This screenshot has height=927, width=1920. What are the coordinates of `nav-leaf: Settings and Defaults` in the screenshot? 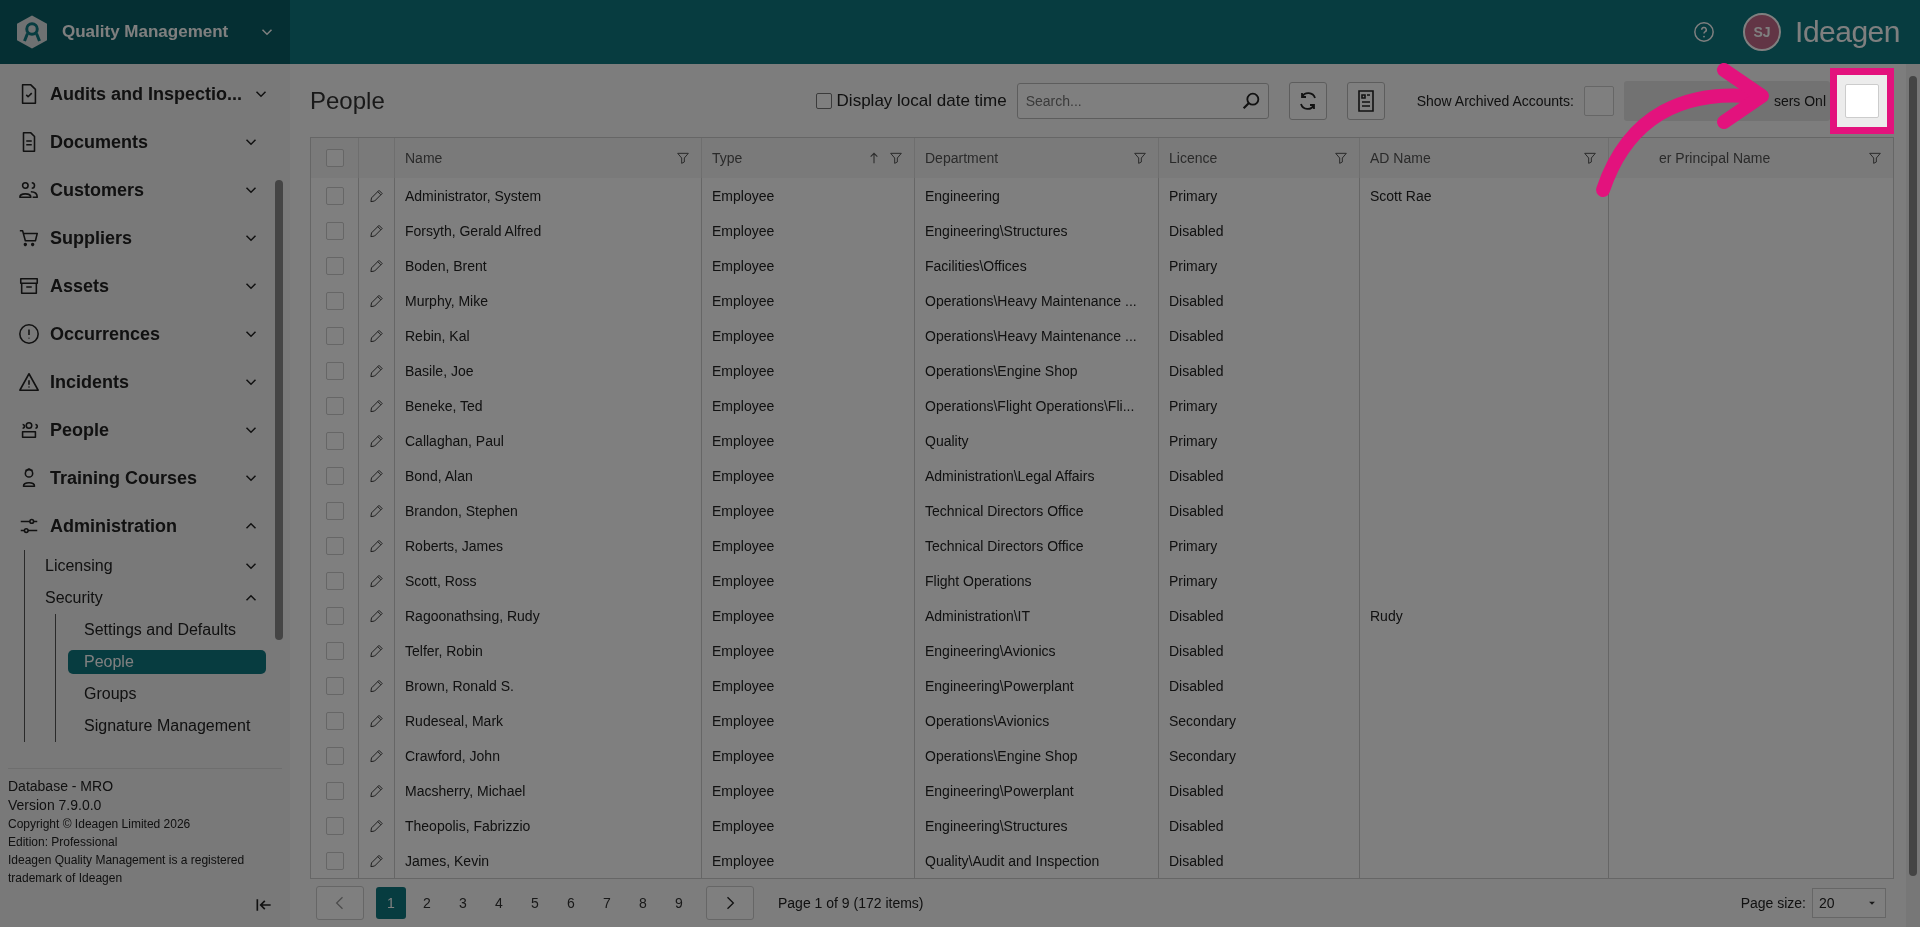 It's located at (167, 630).